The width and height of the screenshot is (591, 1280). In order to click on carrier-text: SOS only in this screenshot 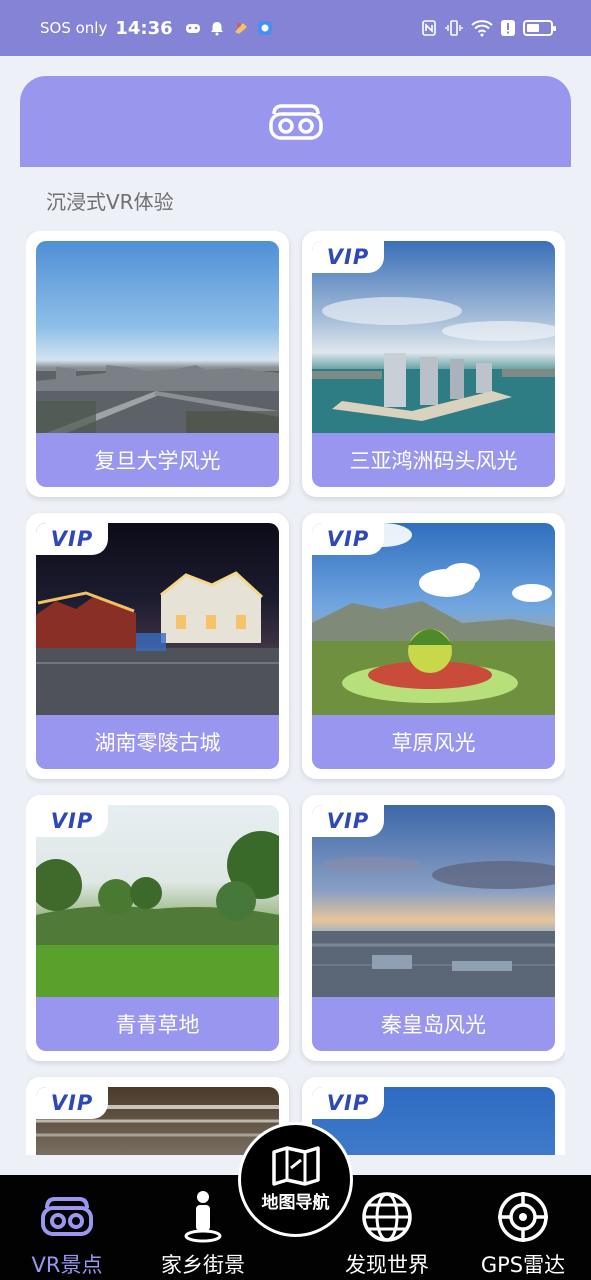, I will do `click(74, 28)`.